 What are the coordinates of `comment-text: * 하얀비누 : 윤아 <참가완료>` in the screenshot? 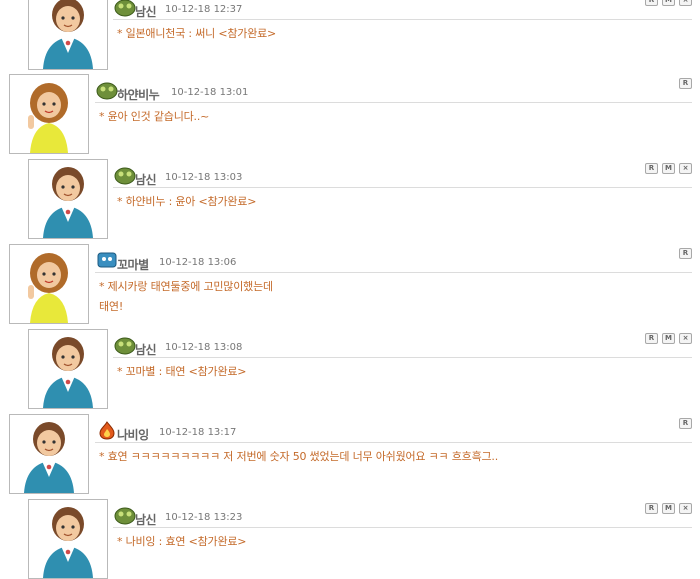 It's located at (187, 201).